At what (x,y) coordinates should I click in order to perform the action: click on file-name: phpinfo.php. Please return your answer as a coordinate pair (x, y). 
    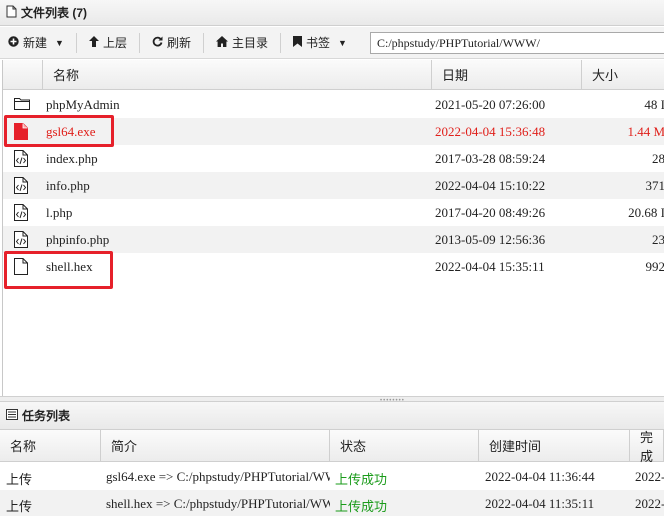
    Looking at the image, I should click on (78, 239).